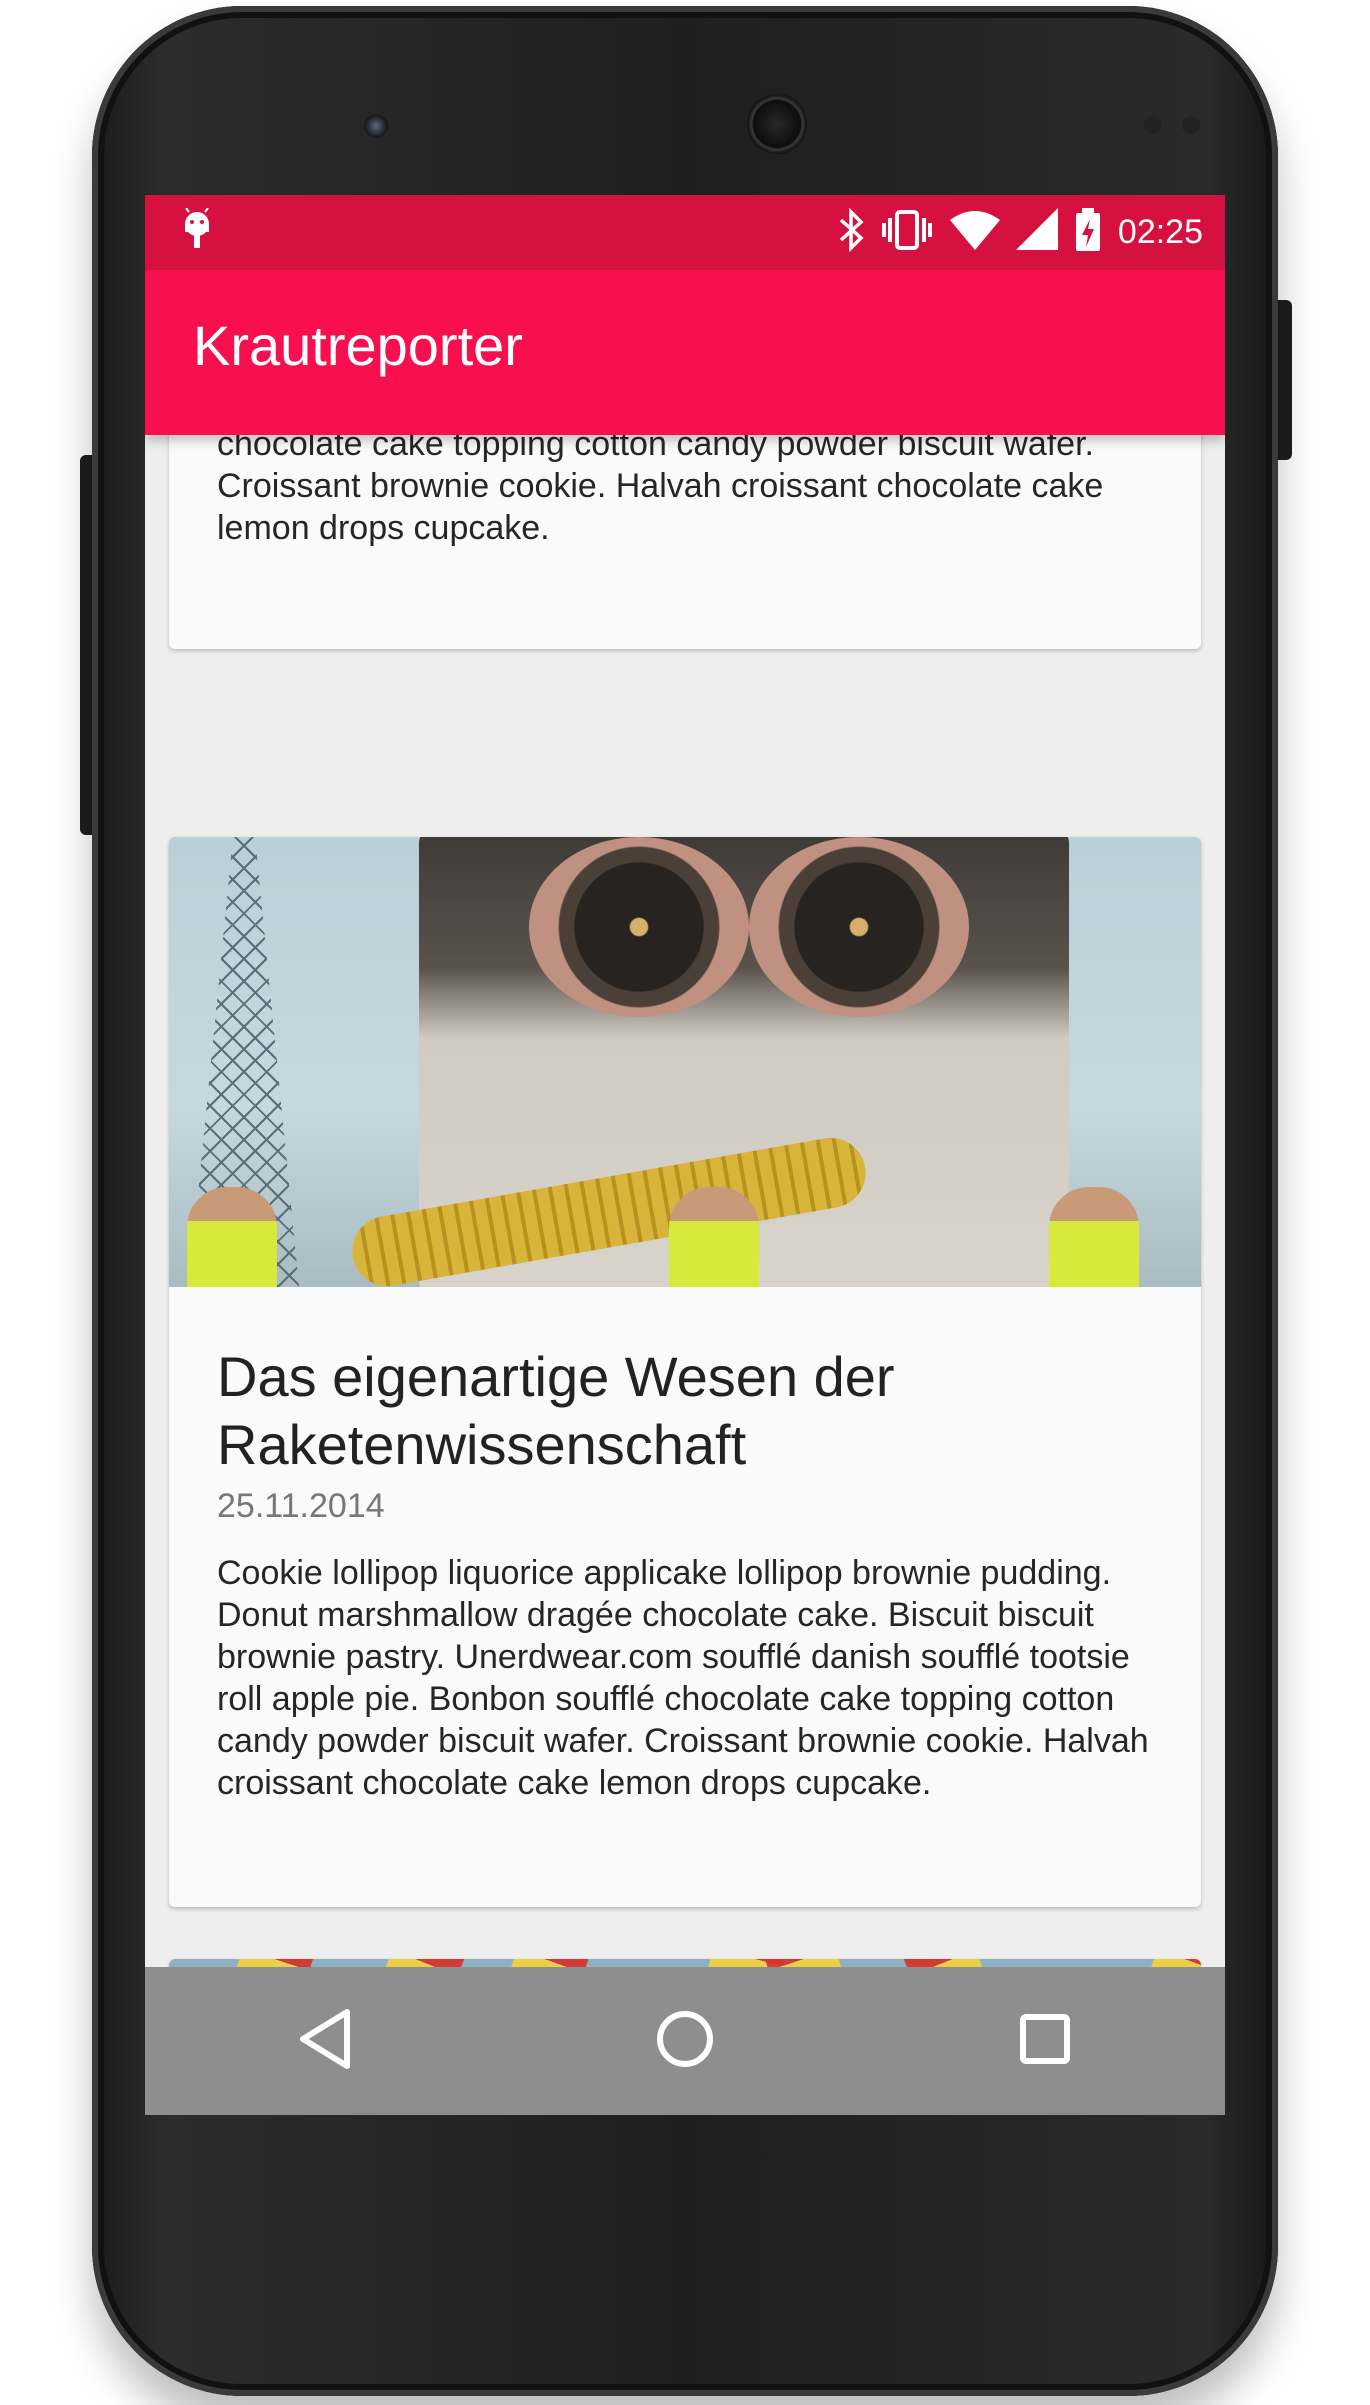  I want to click on article-date: 25.11.2014, so click(301, 1506).